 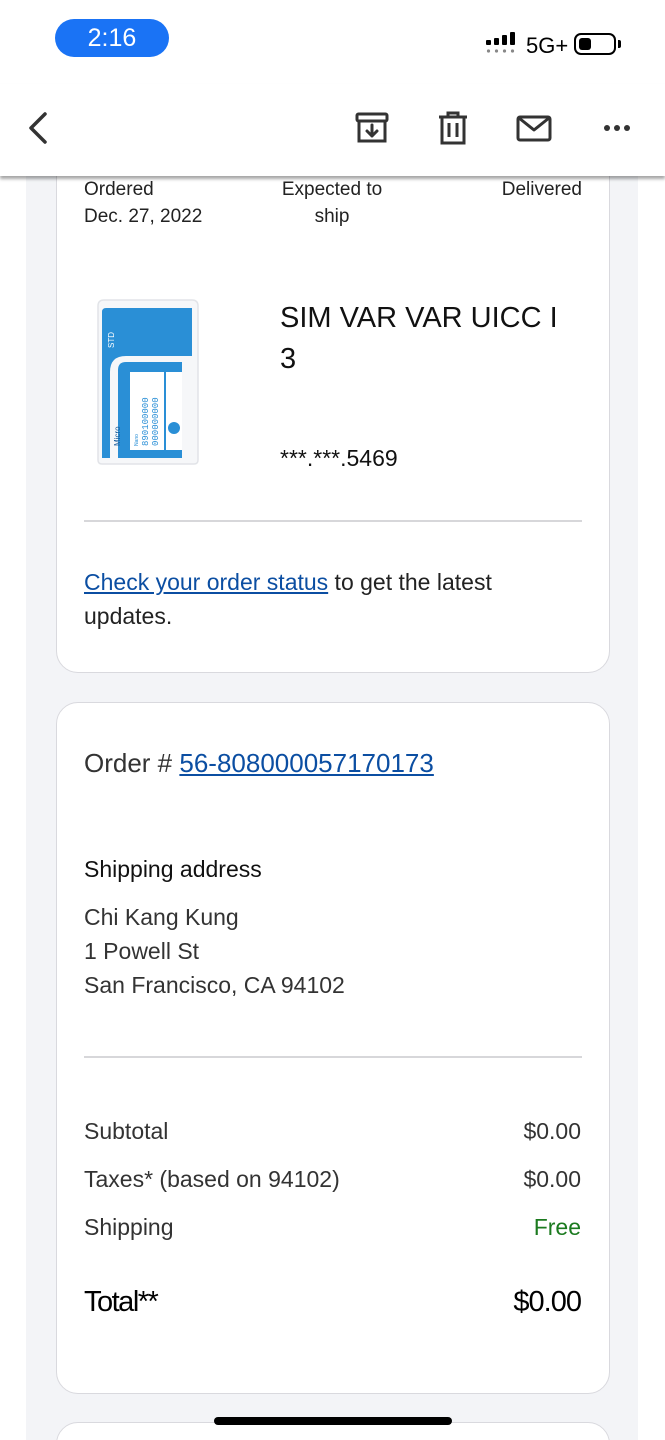 I want to click on sim-std-text: STD, so click(x=111, y=340).